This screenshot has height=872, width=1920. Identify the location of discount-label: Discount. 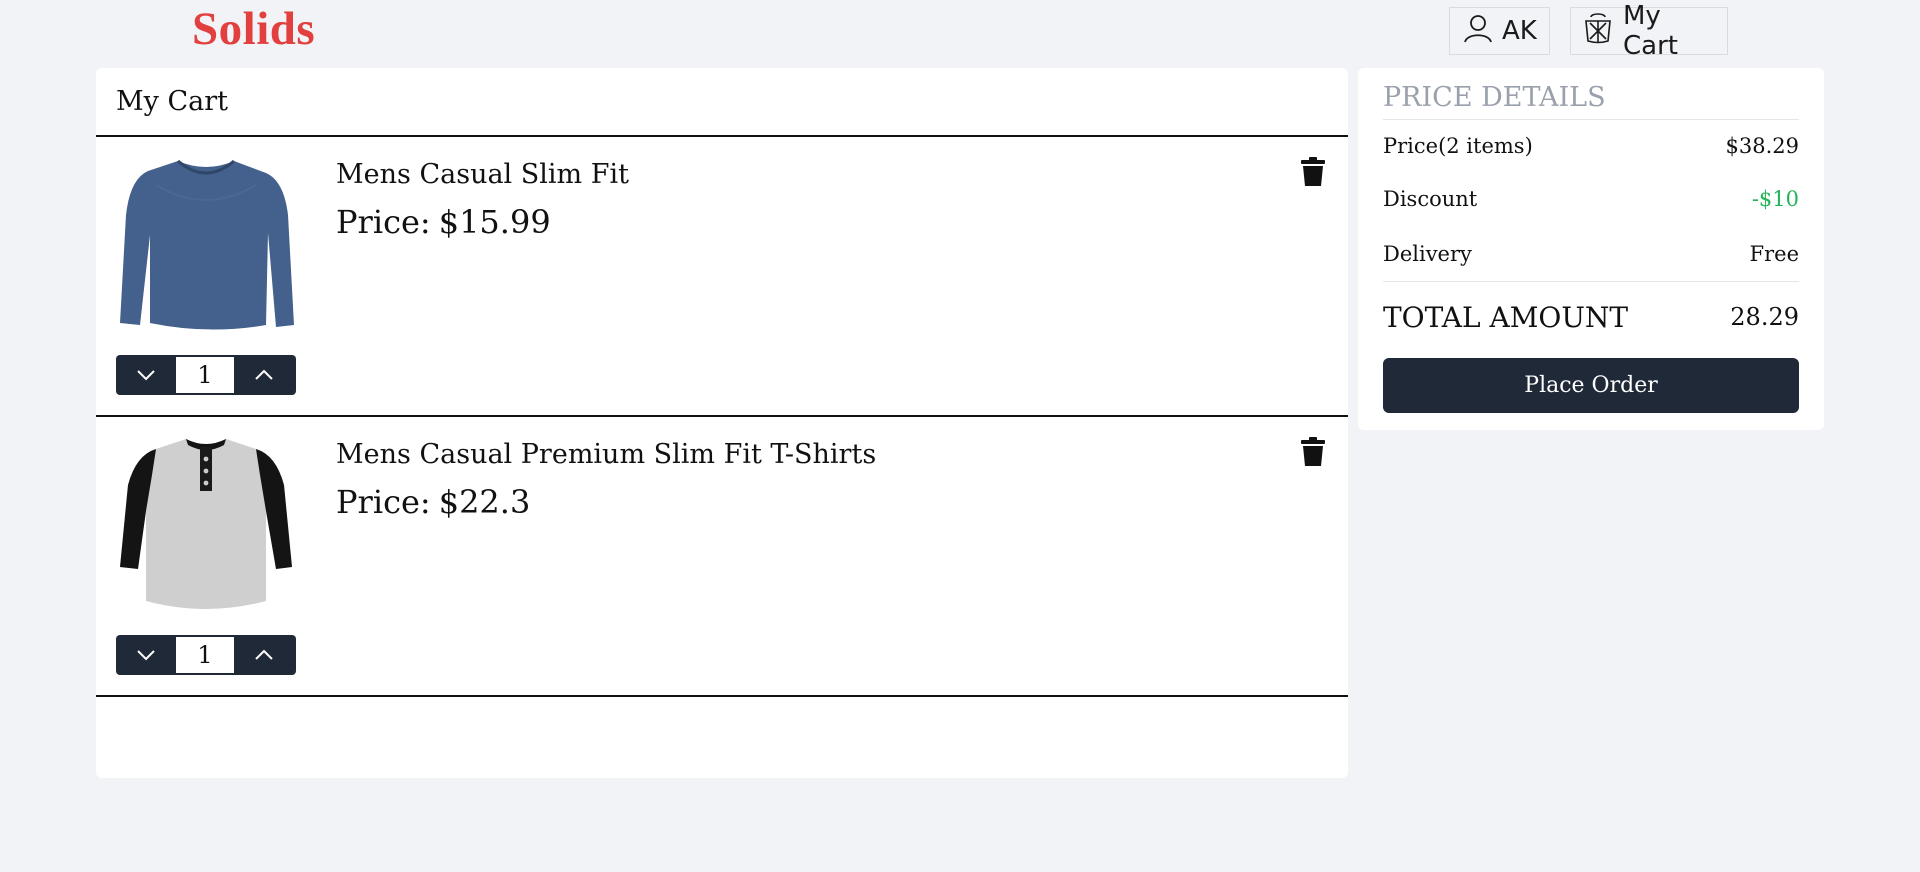
(1430, 198).